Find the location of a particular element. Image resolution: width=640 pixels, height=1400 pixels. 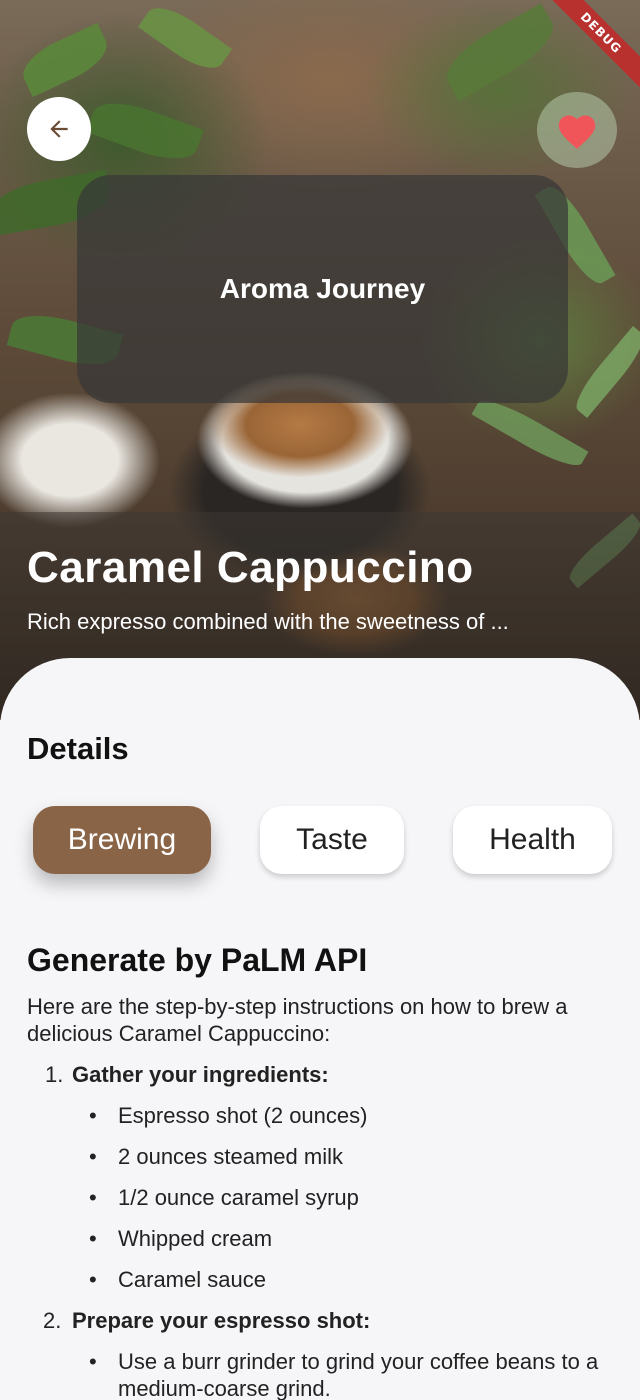

bullet-item: • 1/2 ounce caramel syrup is located at coordinates (224, 1197).